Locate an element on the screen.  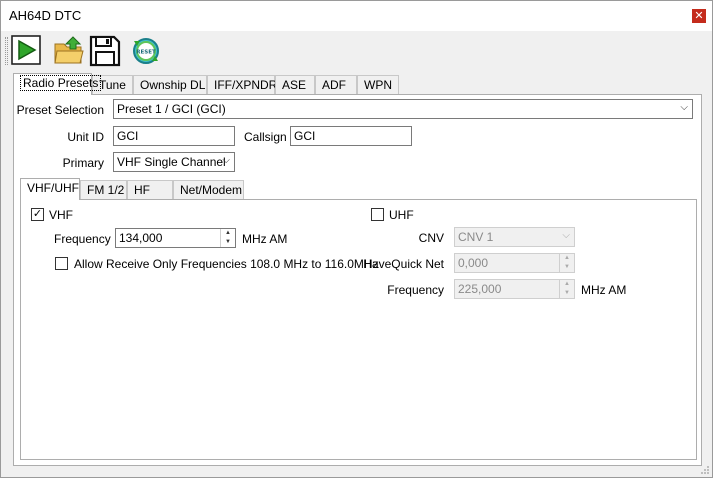
callsign-input: GCI is located at coordinates (351, 136).